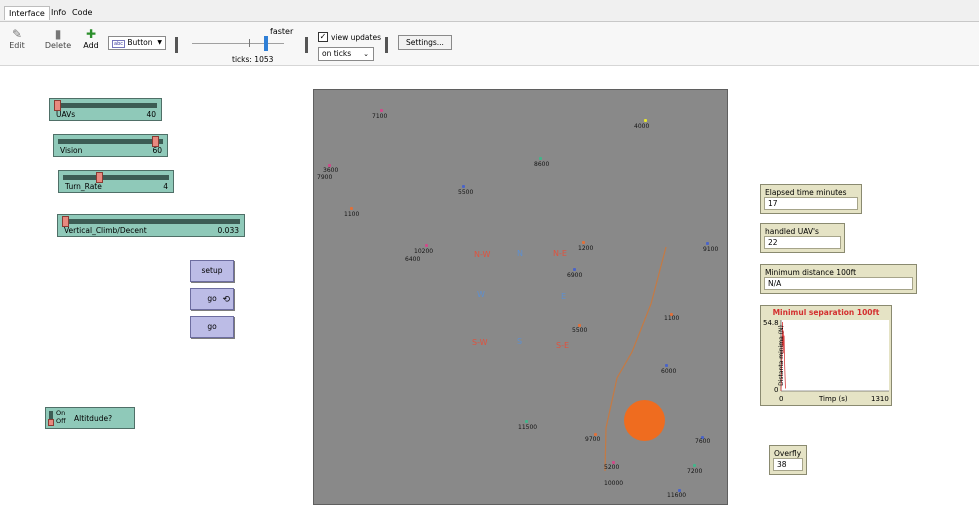 This screenshot has width=979, height=519. I want to click on uav-altitude: 7200, so click(695, 471).